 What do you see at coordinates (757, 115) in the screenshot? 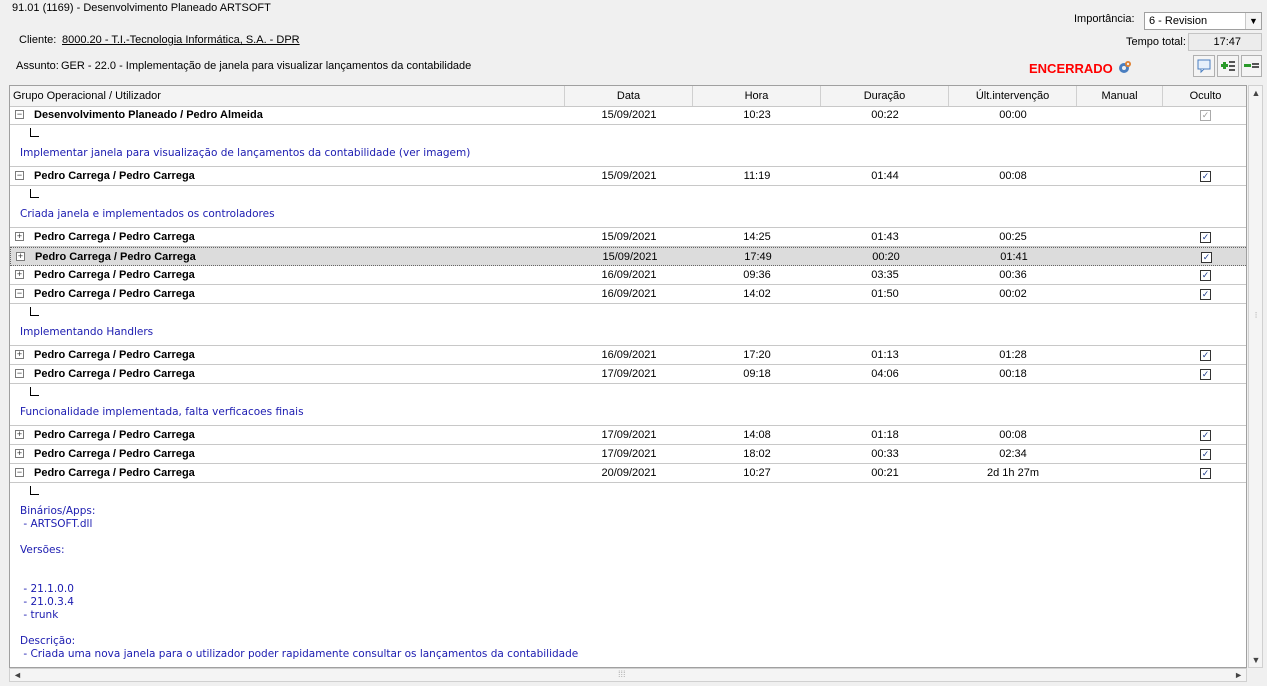
I see `row-time: 10:23` at bounding box center [757, 115].